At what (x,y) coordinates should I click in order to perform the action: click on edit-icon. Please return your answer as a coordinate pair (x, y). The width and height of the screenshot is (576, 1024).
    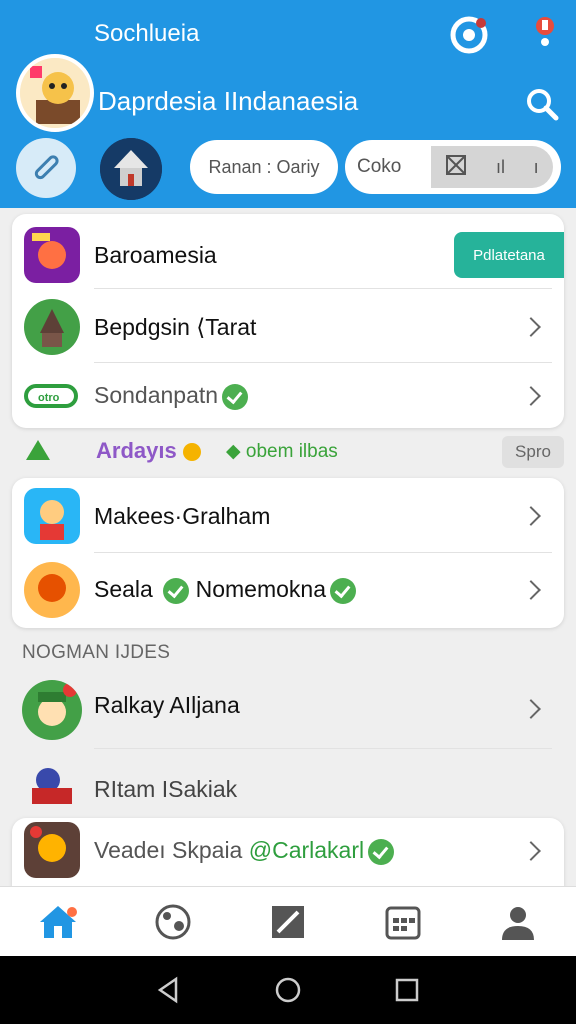
    Looking at the image, I should click on (288, 921).